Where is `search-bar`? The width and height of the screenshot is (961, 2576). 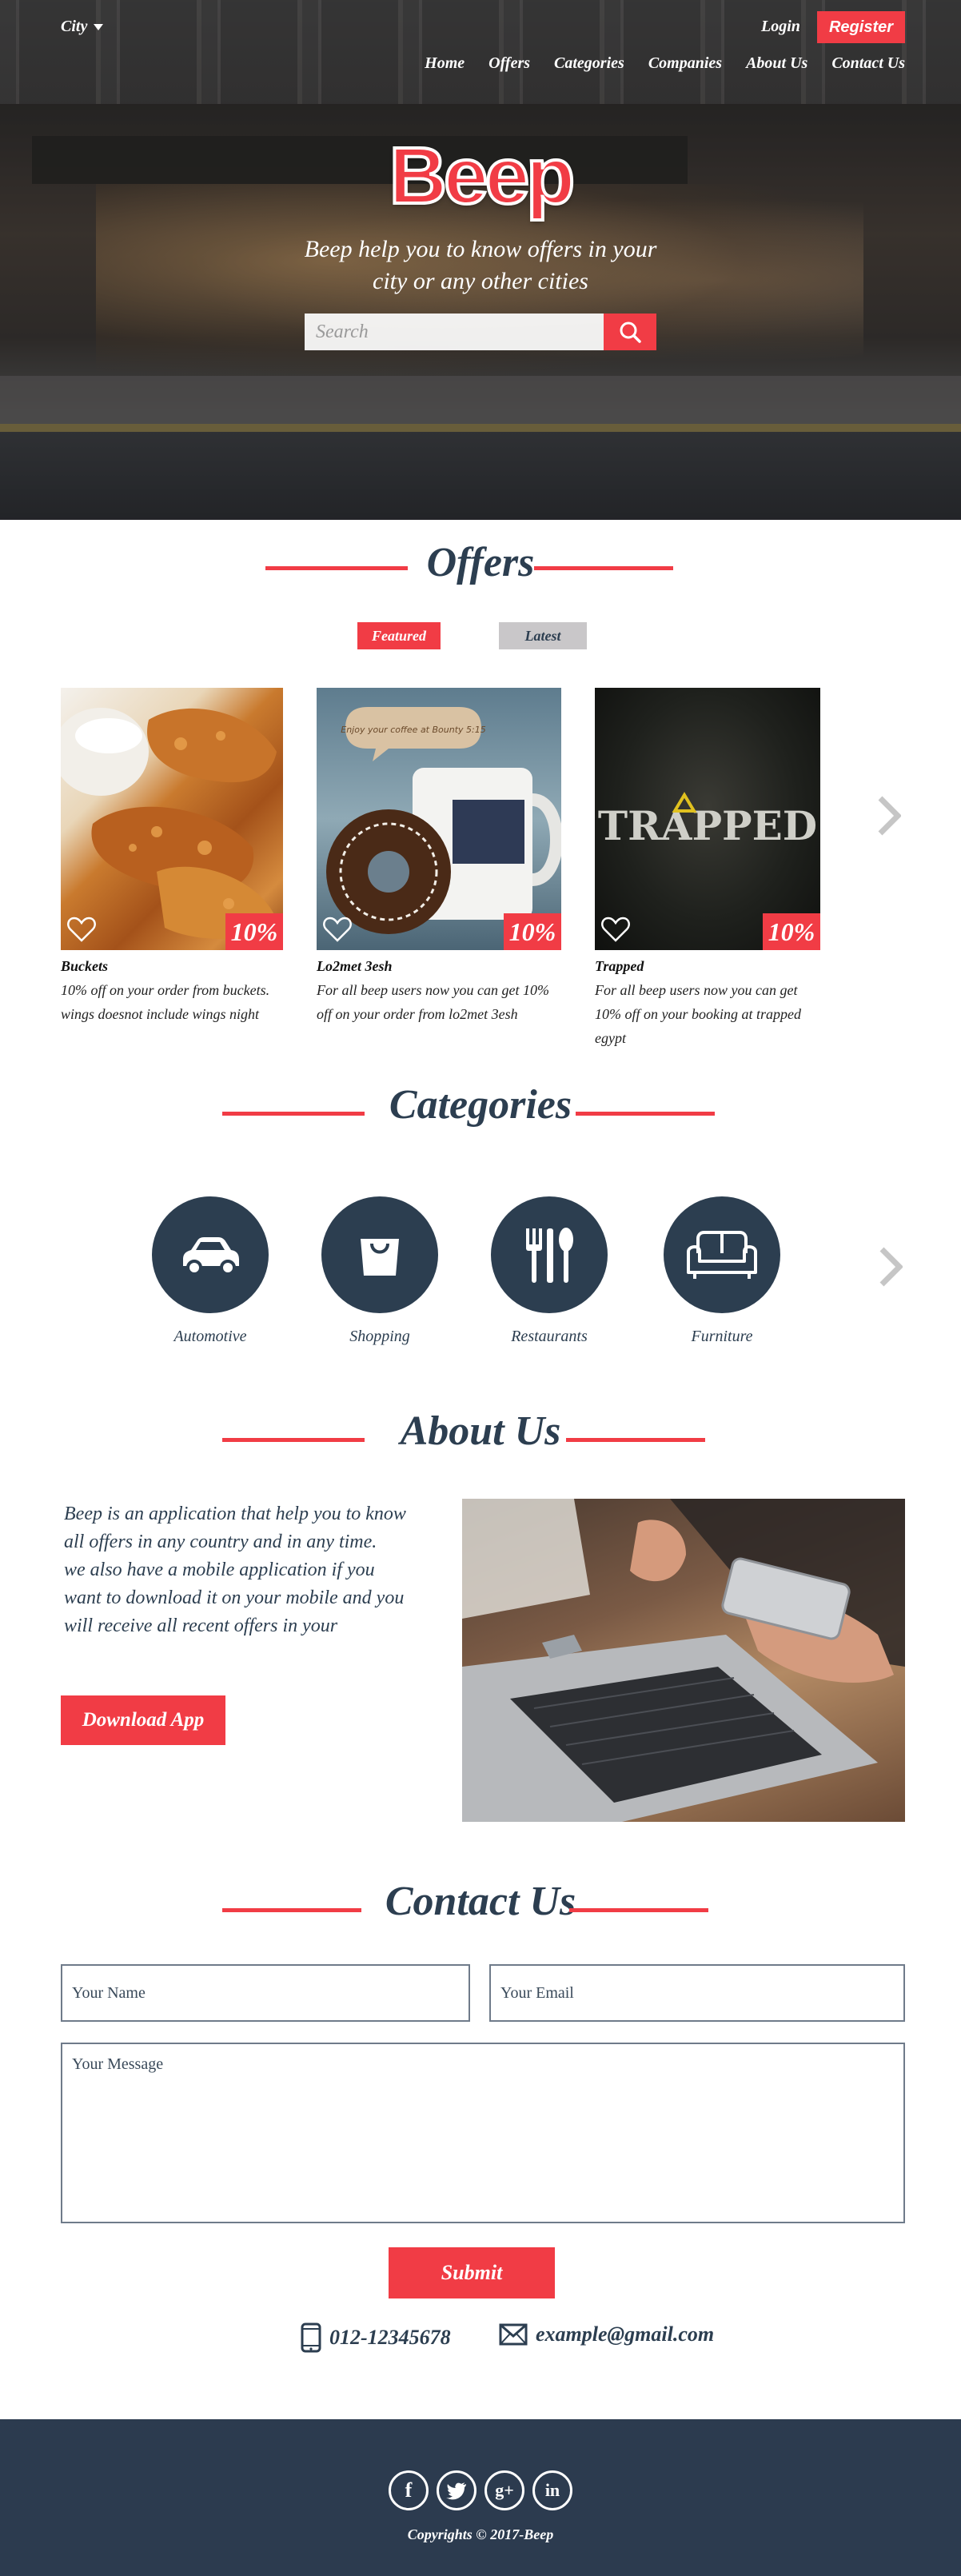
search-bar is located at coordinates (480, 332).